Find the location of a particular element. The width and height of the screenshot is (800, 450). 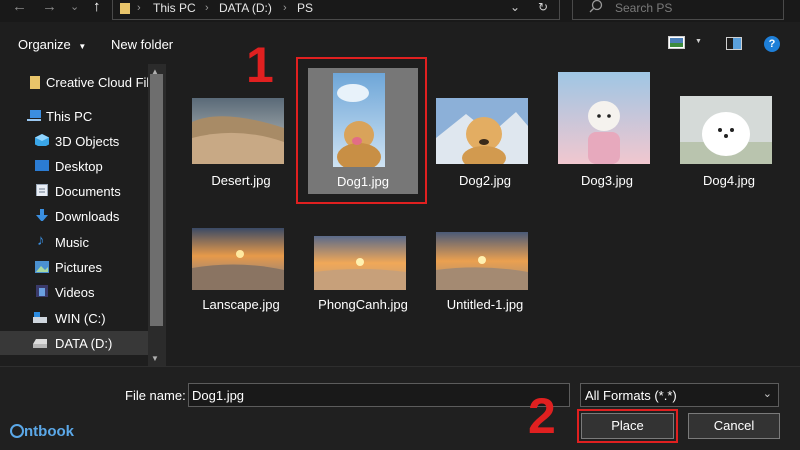

sidebar-item-label: Videos is located at coordinates (75, 292).